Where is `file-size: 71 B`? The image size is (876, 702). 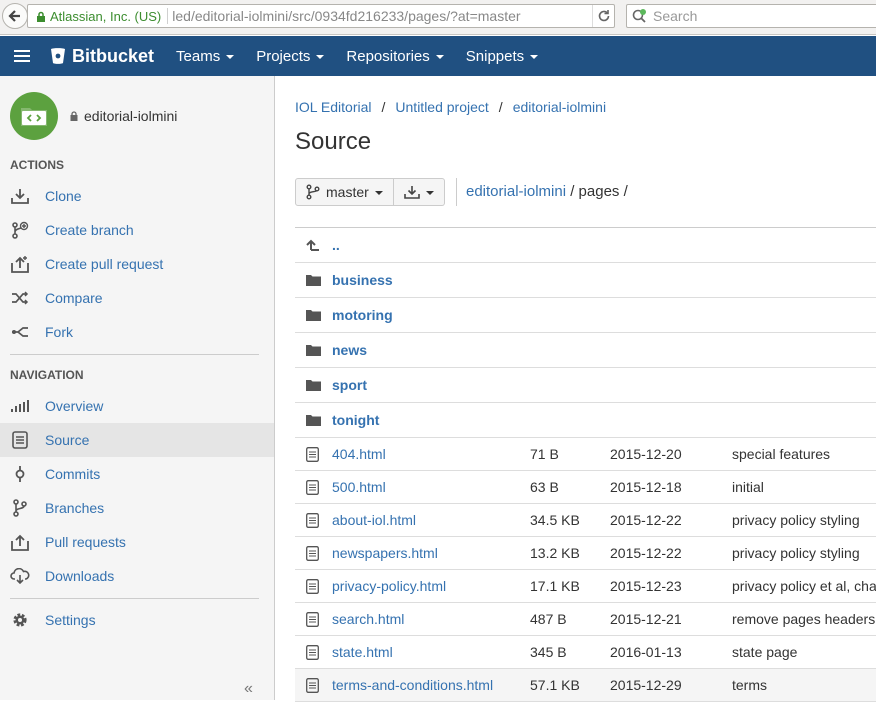 file-size: 71 B is located at coordinates (544, 454).